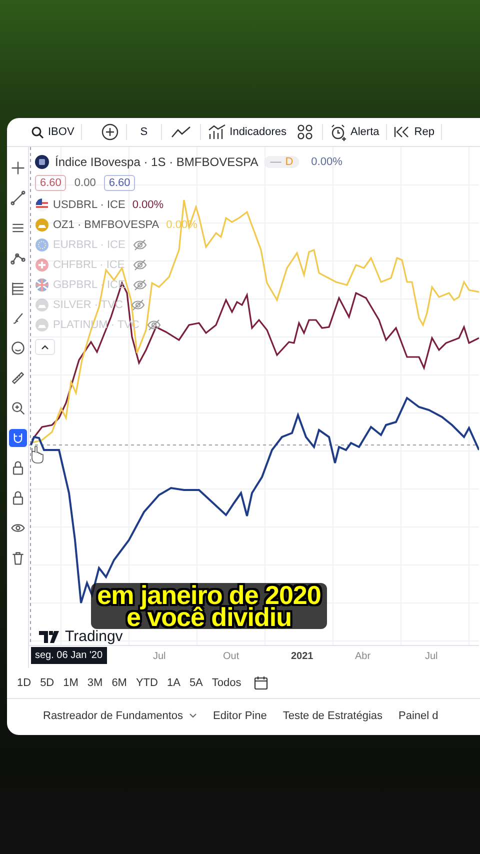  I want to click on indicators-button: Indicadores, so click(247, 132).